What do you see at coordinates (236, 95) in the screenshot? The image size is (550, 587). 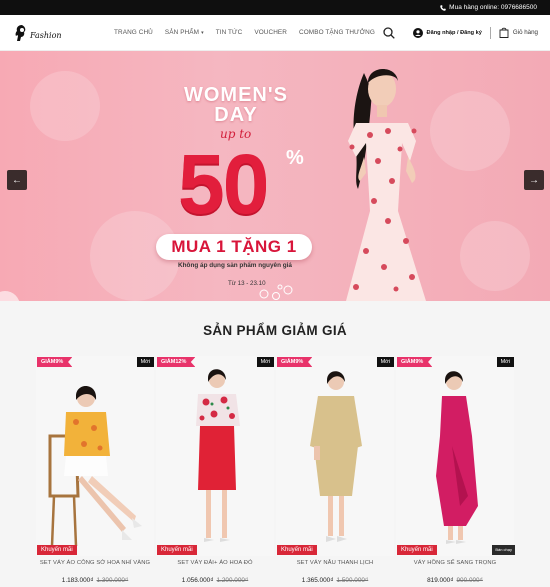 I see `hero-headline-line1: WOMEN'S` at bounding box center [236, 95].